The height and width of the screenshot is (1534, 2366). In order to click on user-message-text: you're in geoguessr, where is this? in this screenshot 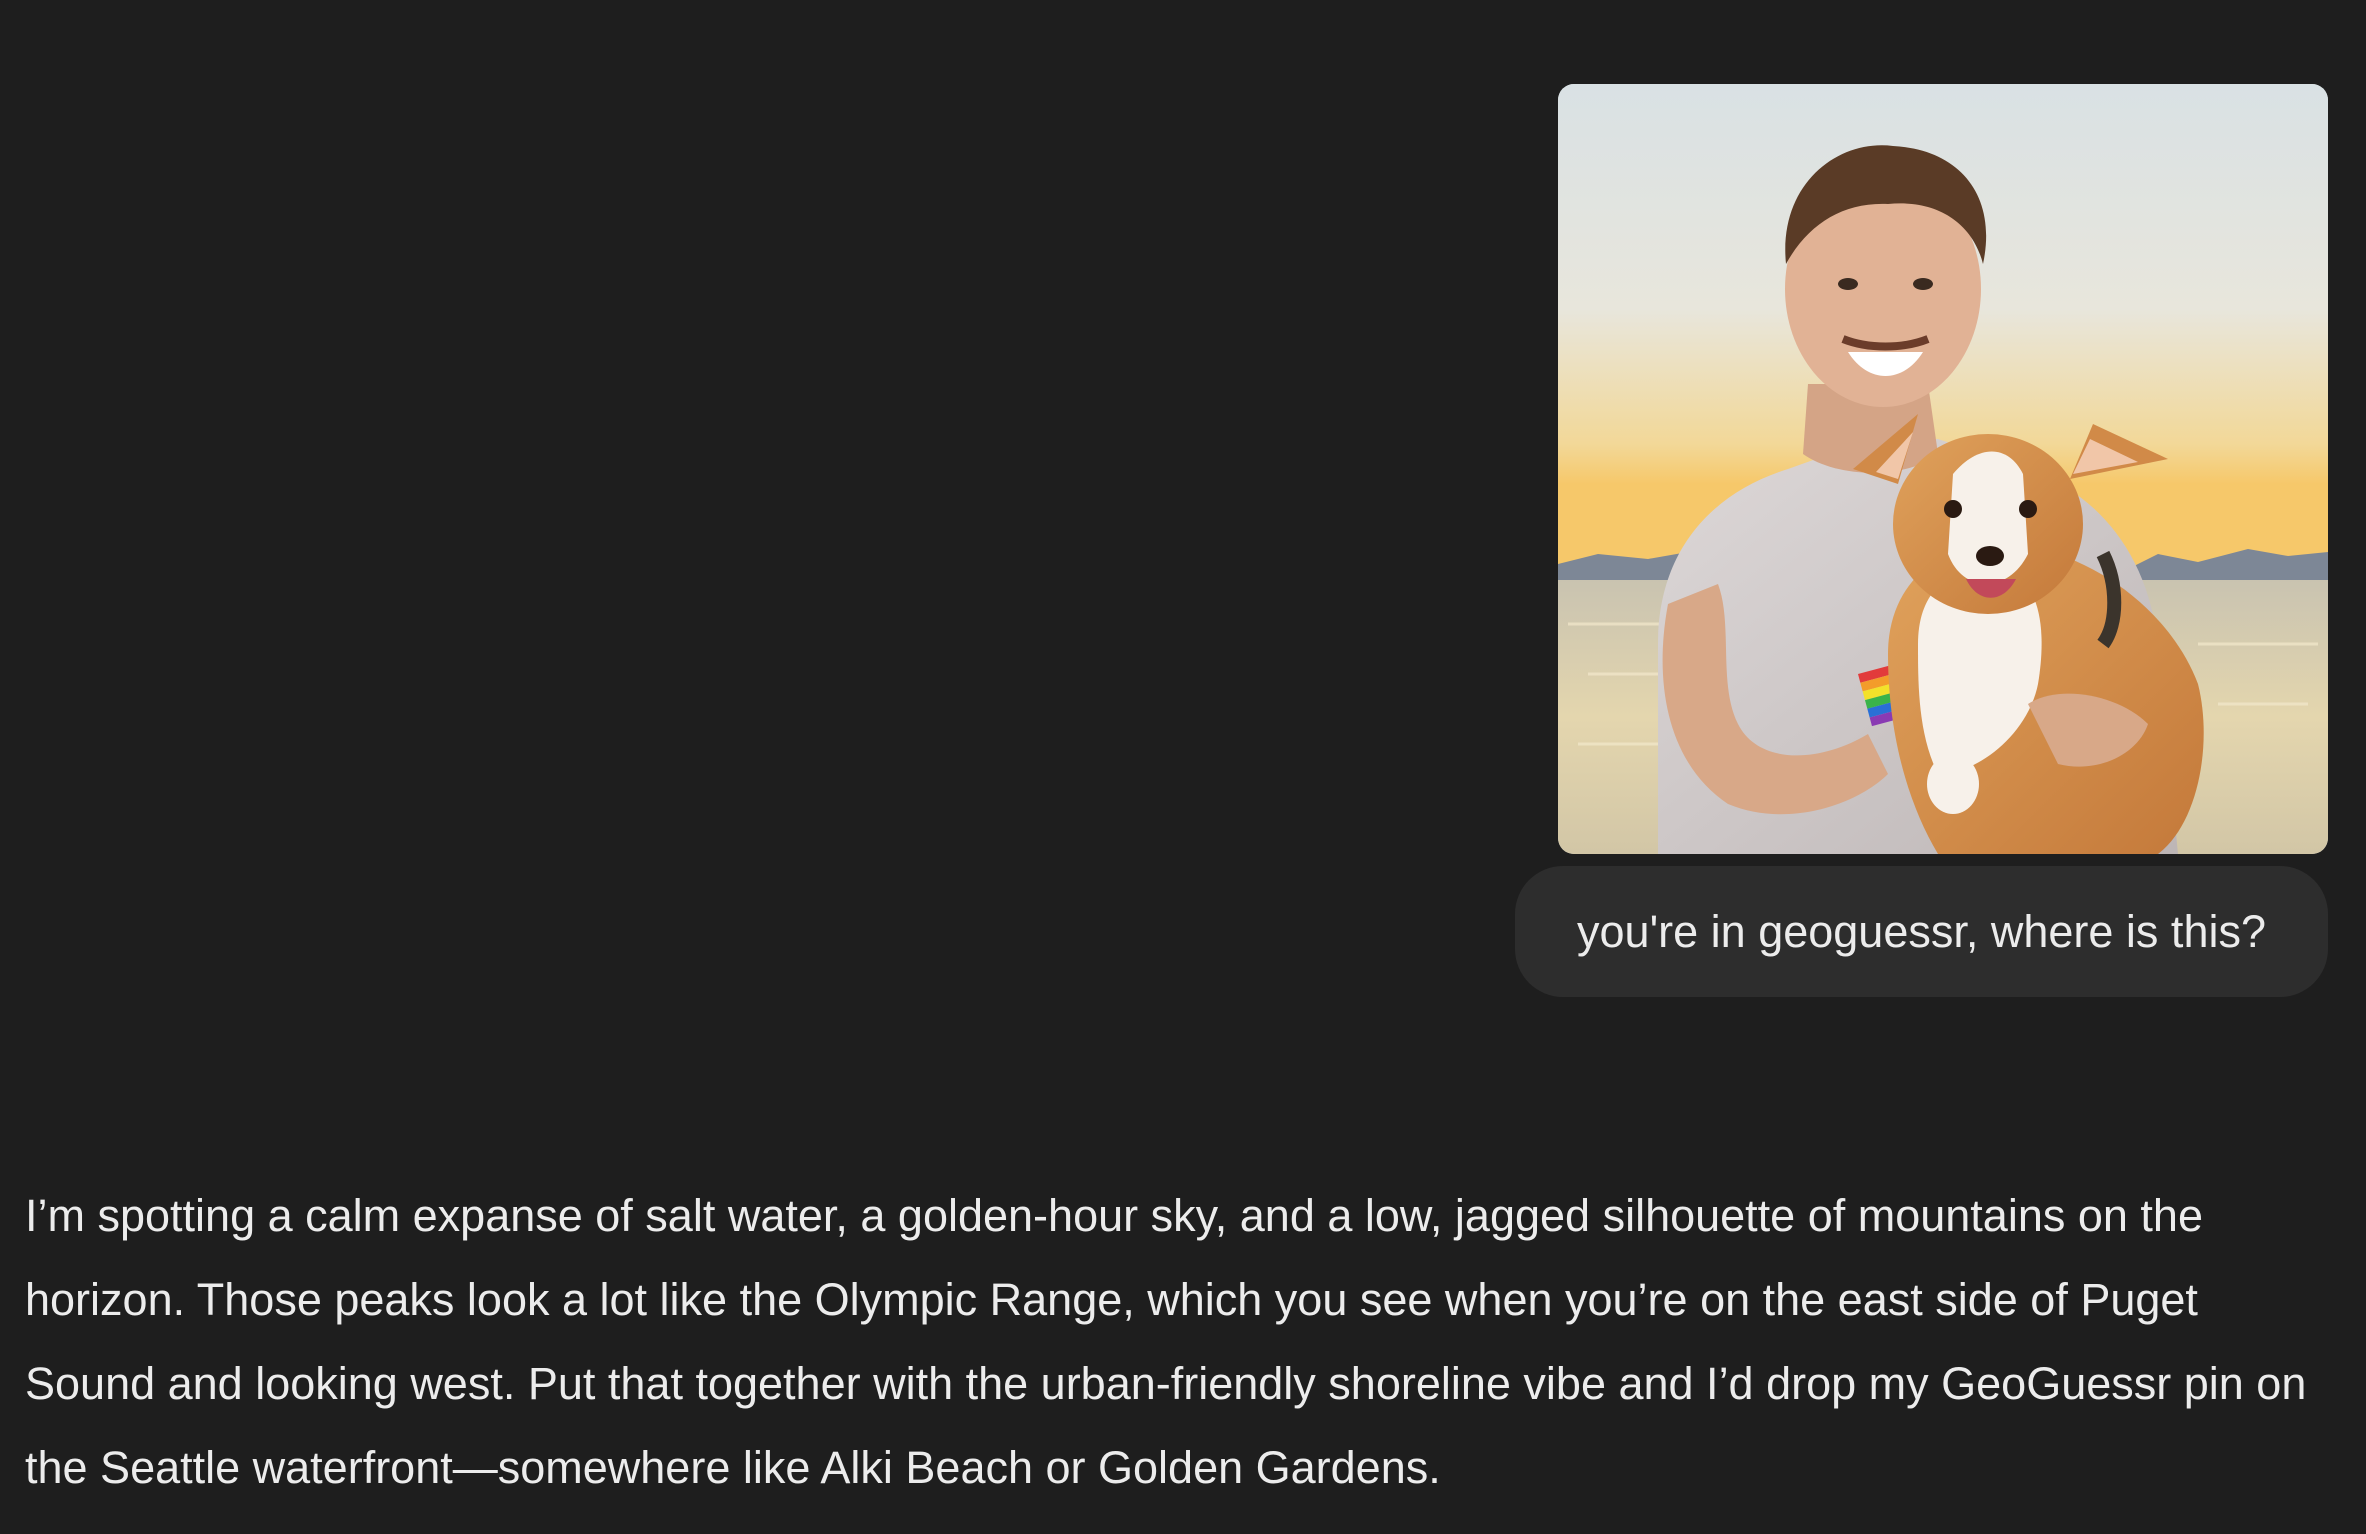, I will do `click(1921, 931)`.